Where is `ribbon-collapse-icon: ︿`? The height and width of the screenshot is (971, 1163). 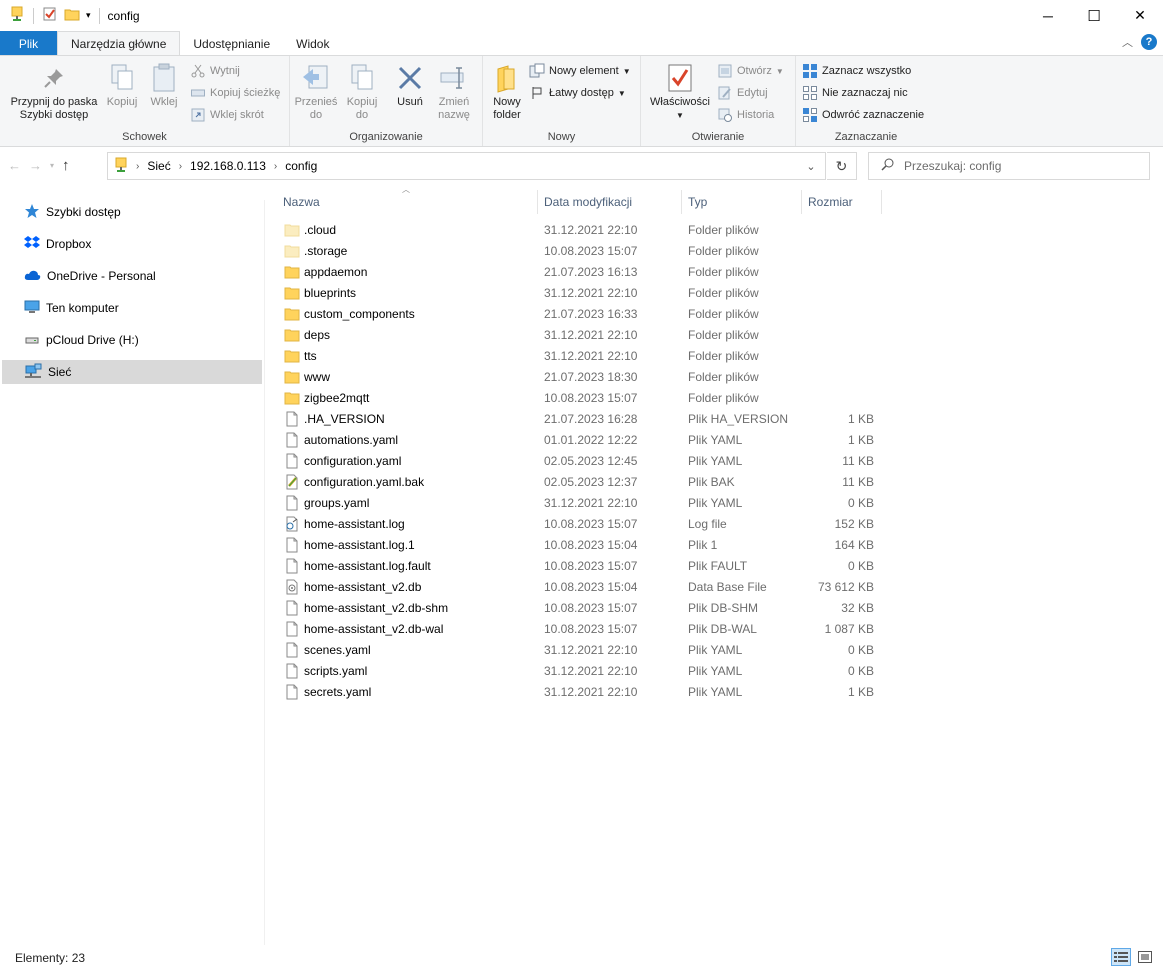 ribbon-collapse-icon: ︿ is located at coordinates (1127, 42).